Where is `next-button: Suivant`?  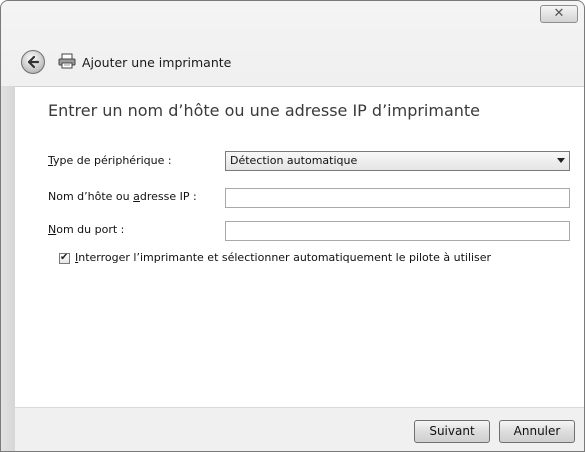 next-button: Suivant is located at coordinates (452, 431).